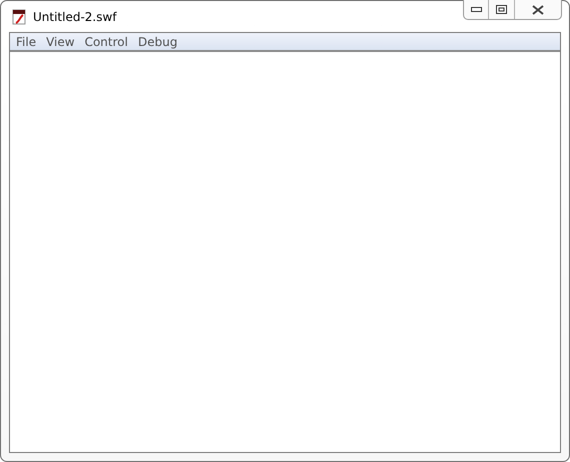  What do you see at coordinates (159, 41) in the screenshot?
I see `menu-item: Debug` at bounding box center [159, 41].